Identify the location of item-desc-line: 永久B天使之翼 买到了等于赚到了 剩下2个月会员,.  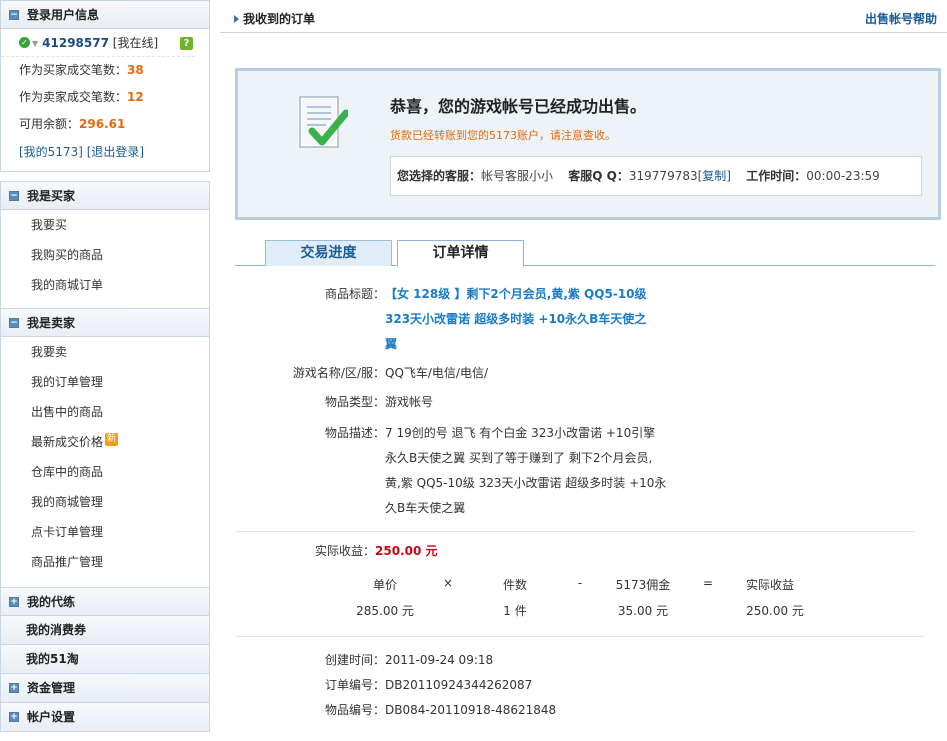
(519, 458).